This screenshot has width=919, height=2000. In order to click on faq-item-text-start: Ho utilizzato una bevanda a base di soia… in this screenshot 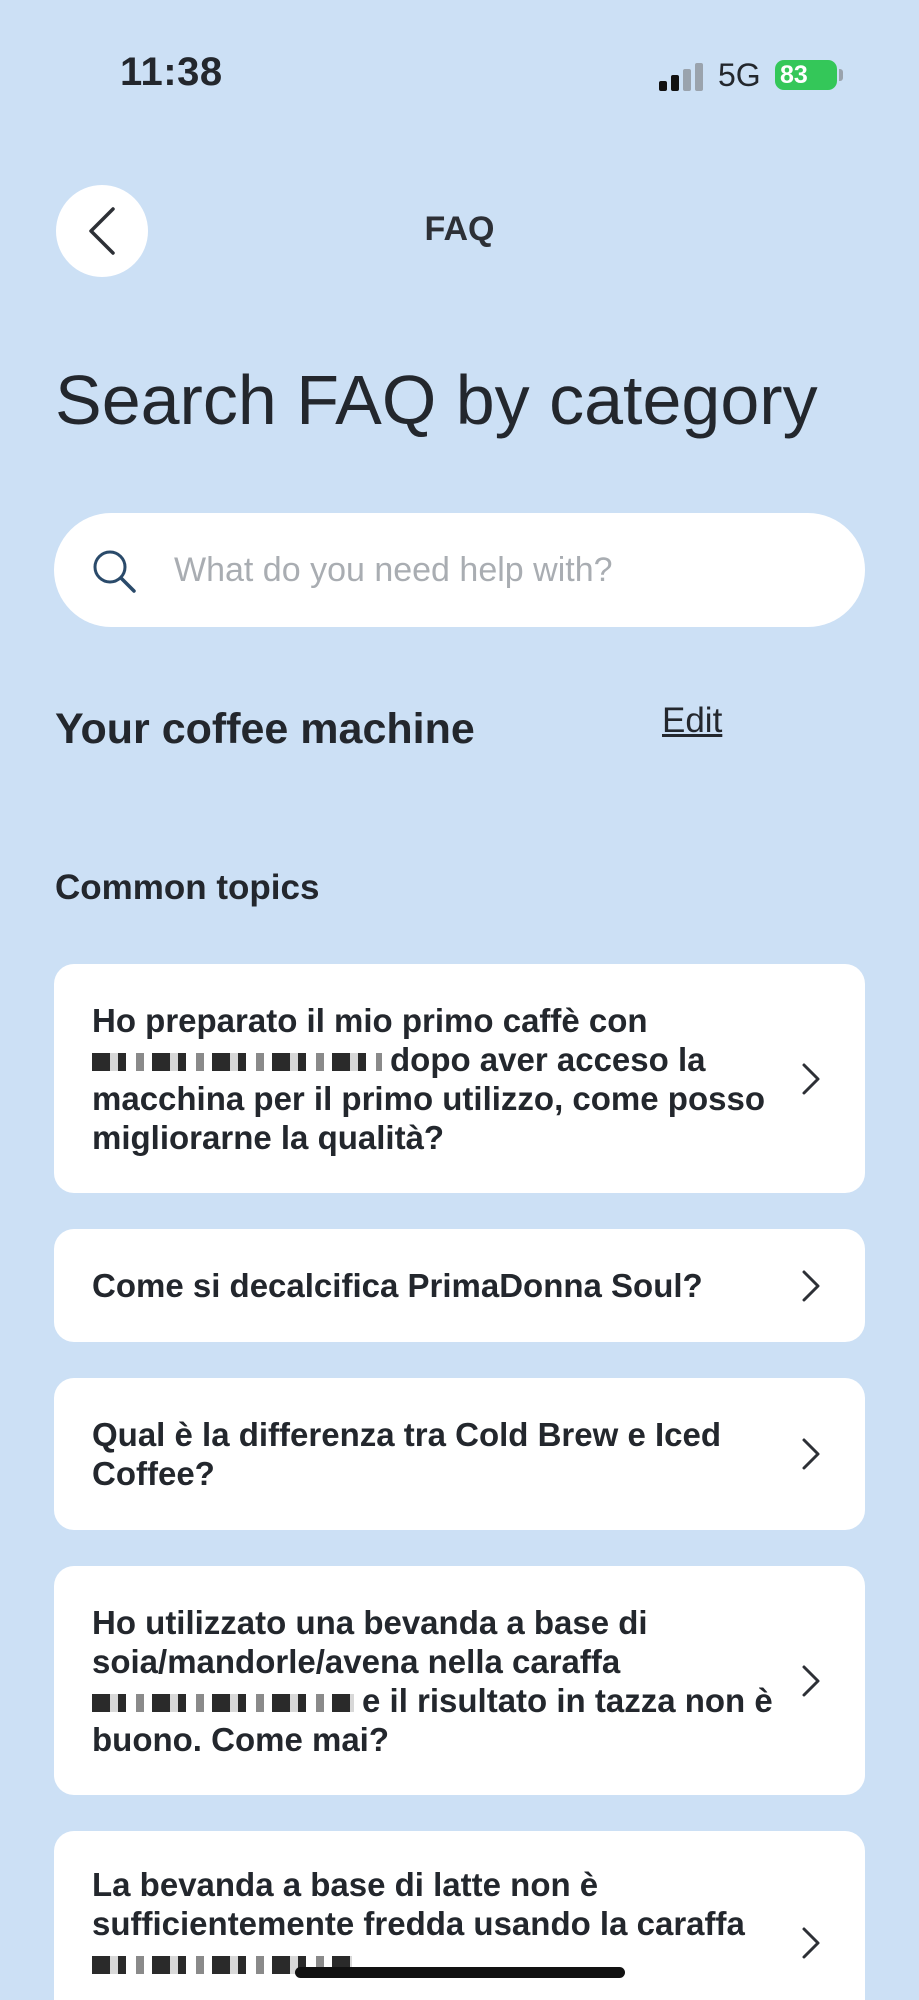, I will do `click(370, 1641)`.